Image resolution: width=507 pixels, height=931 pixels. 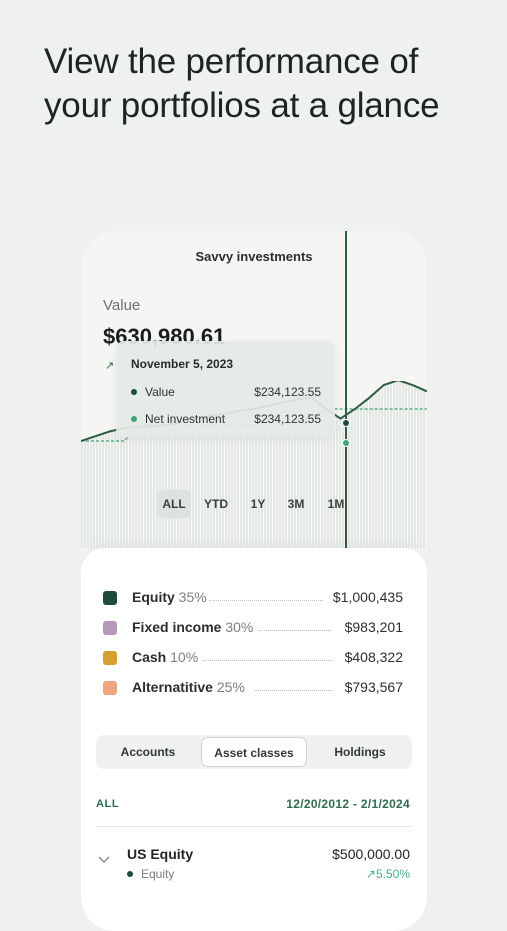 What do you see at coordinates (346, 389) in the screenshot?
I see `chart-scrubber` at bounding box center [346, 389].